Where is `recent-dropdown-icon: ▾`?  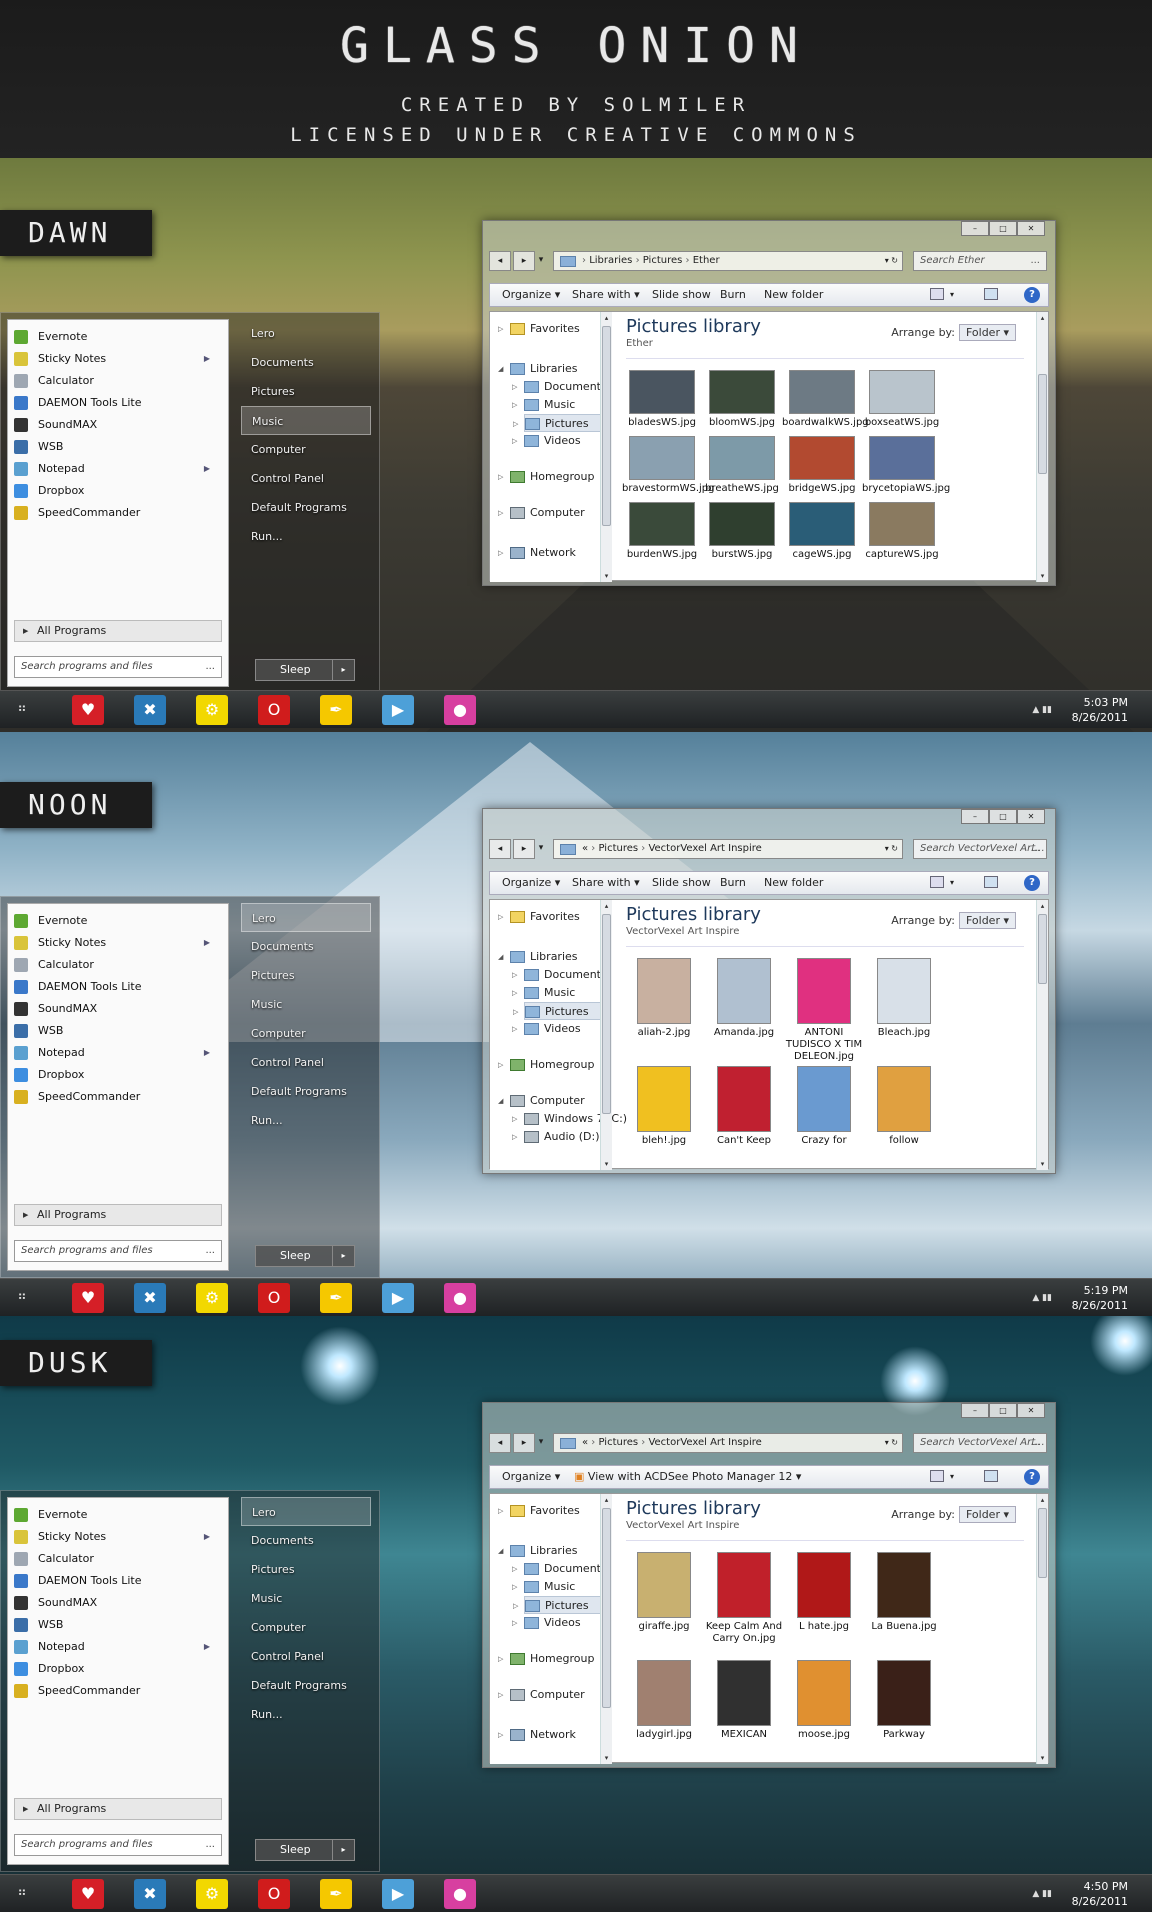
recent-dropdown-icon: ▾ is located at coordinates (541, 1443).